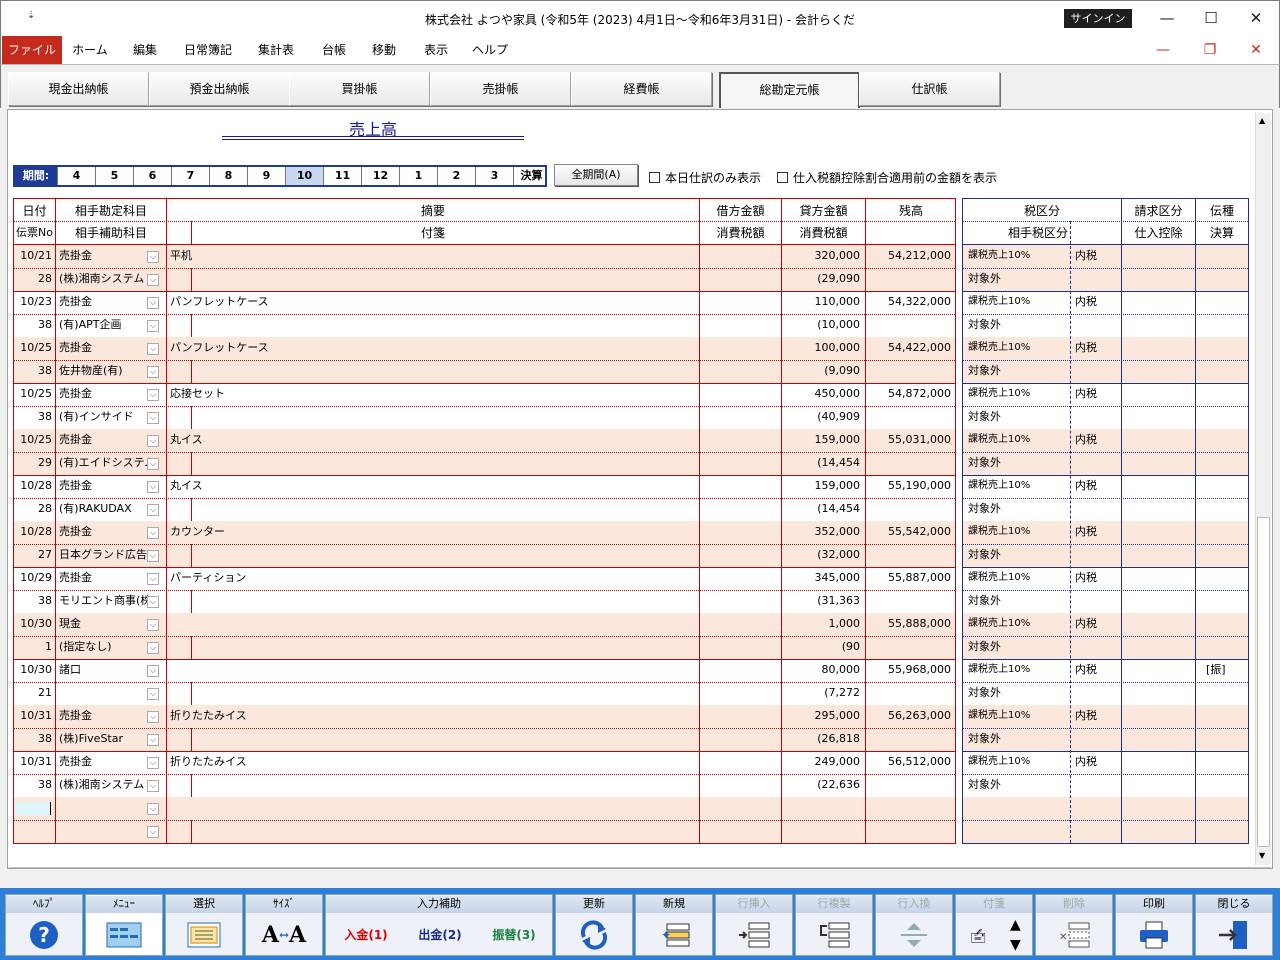 Image resolution: width=1280 pixels, height=960 pixels. I want to click on tab-payables: 買掛帳, so click(359, 89).